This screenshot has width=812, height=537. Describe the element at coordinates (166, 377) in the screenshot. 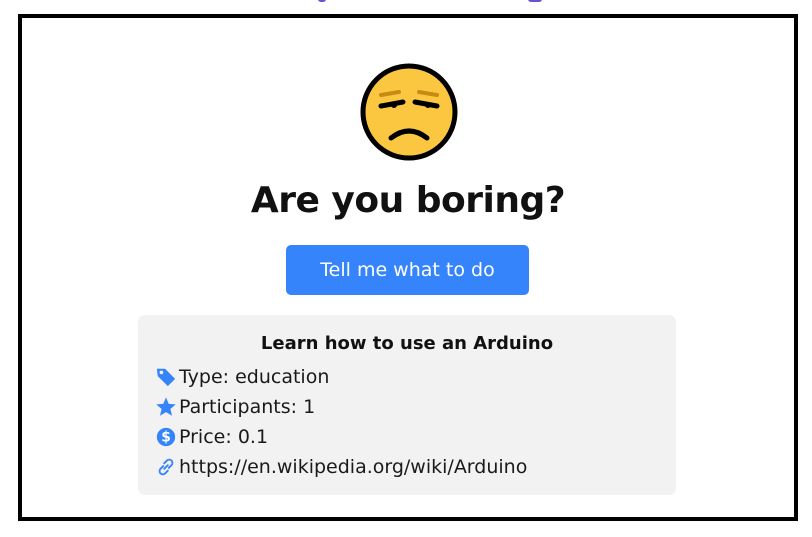

I see `tag-icon` at that location.